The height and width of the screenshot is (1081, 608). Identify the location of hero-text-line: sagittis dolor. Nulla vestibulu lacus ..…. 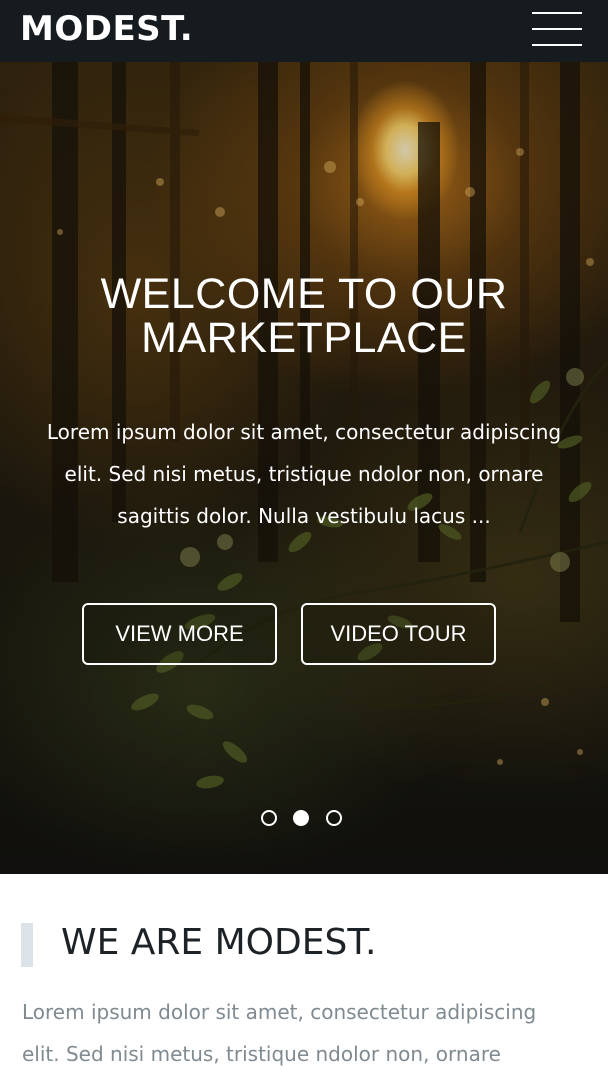
(304, 516).